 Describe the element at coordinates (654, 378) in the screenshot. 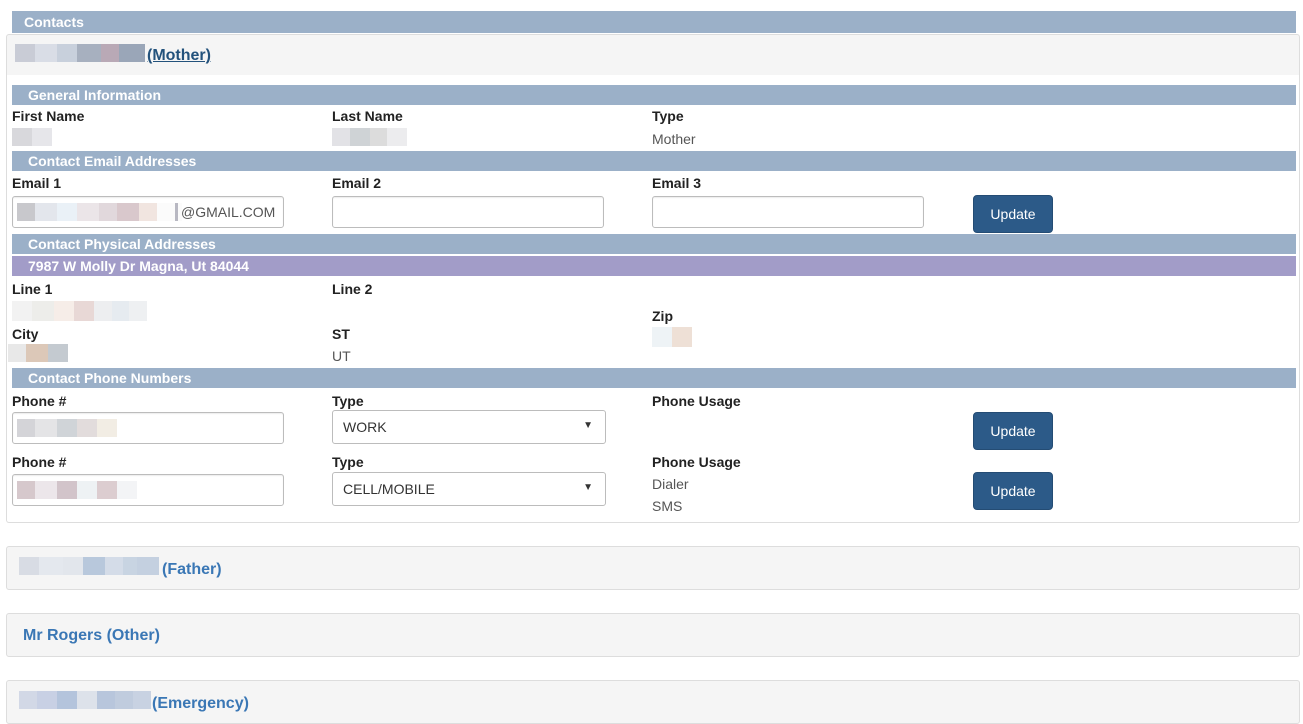

I see `phones-header: Contact Phone Numbers` at that location.